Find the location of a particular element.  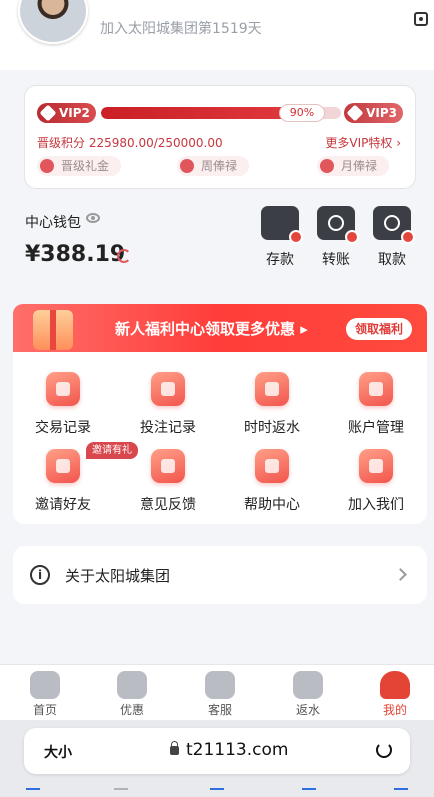

bet-records-icon is located at coordinates (168, 389).